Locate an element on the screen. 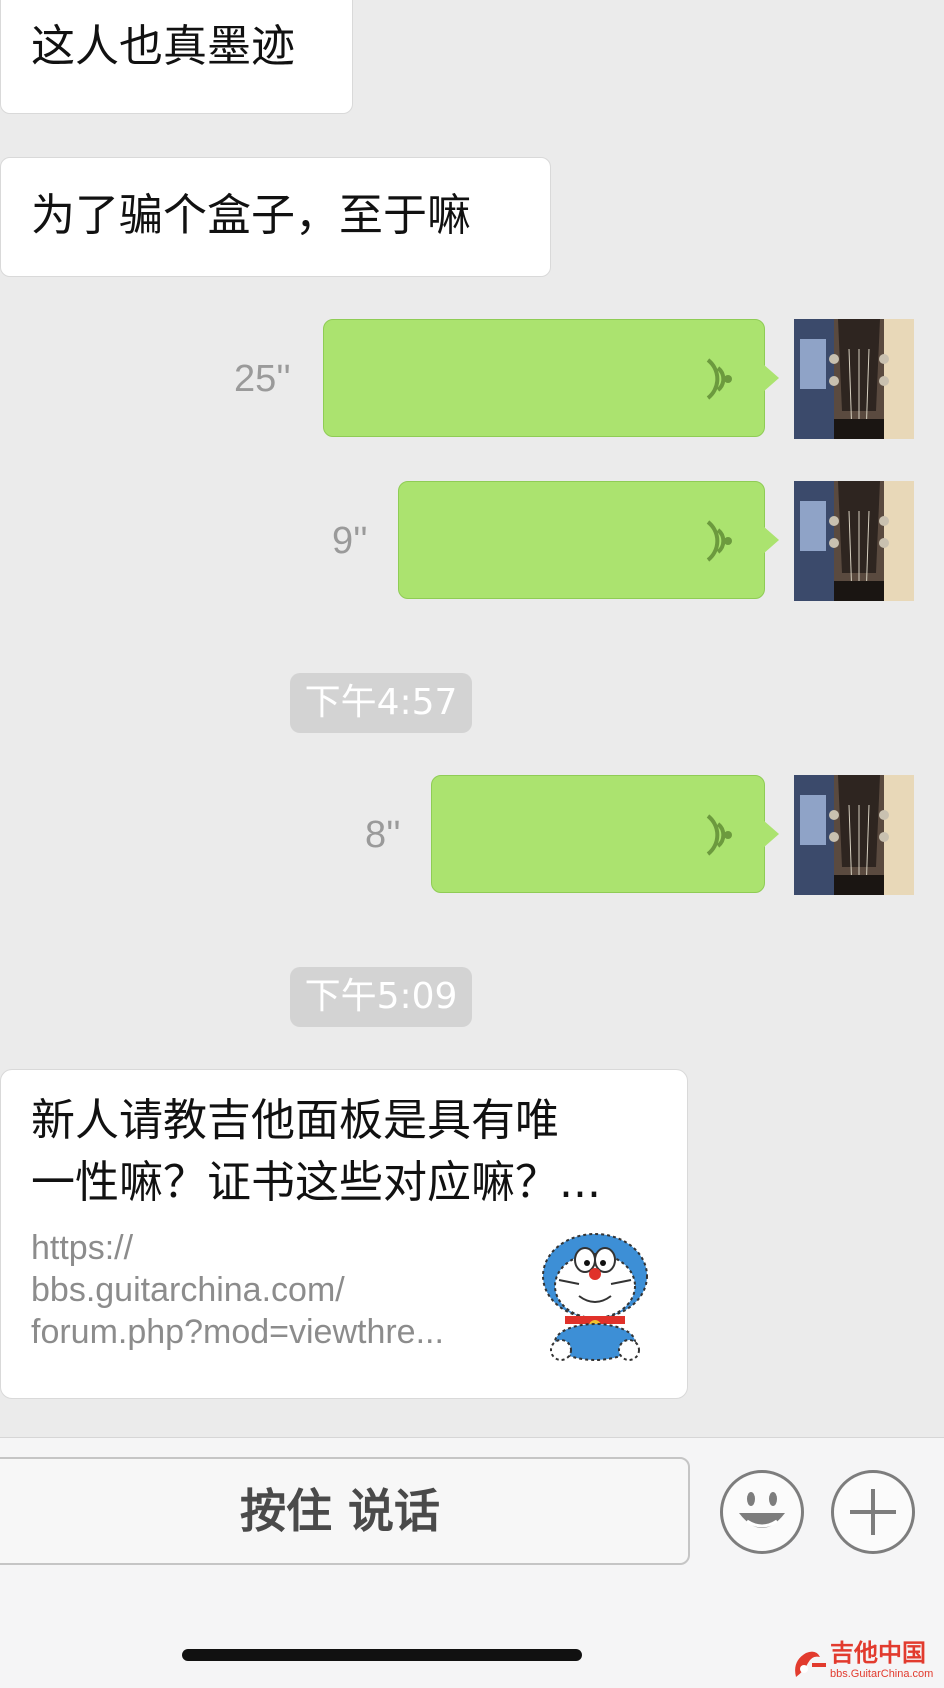 The image size is (944, 1688). voice-message-row: 25'' is located at coordinates (472, 379).